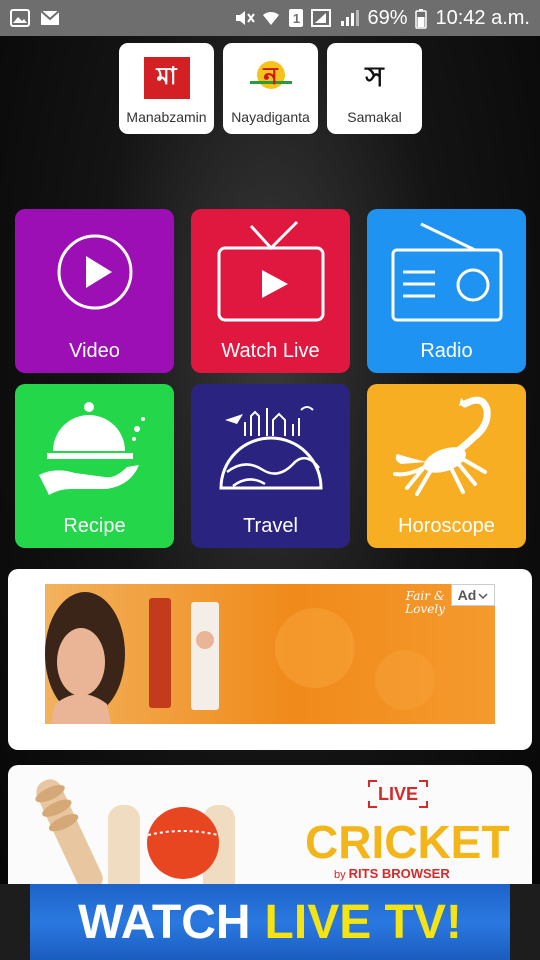  I want to click on banner-word-watch: WATCH, so click(164, 922).